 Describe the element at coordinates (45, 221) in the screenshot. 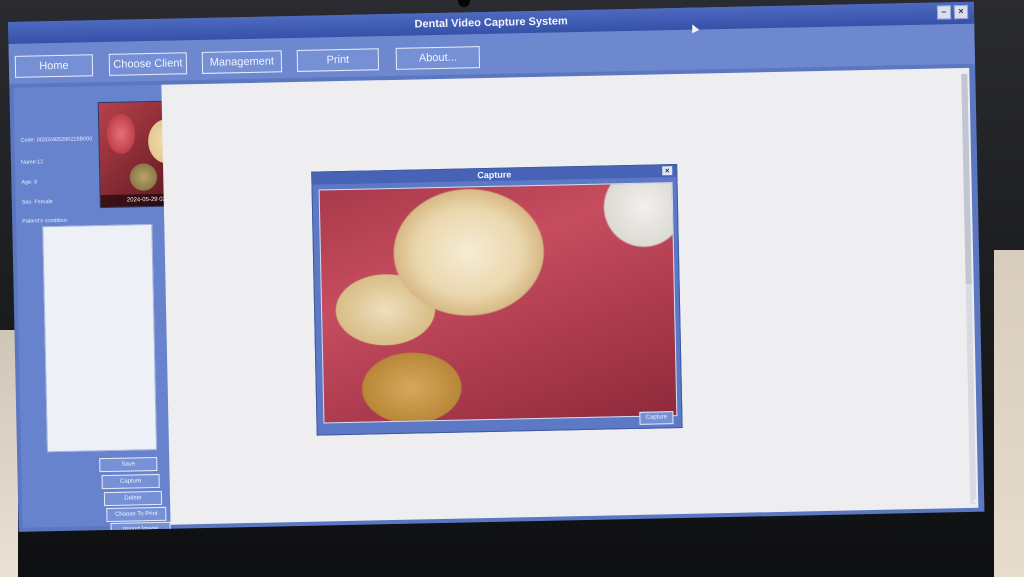

I see `patient-condition-label: Patient's condition:` at that location.